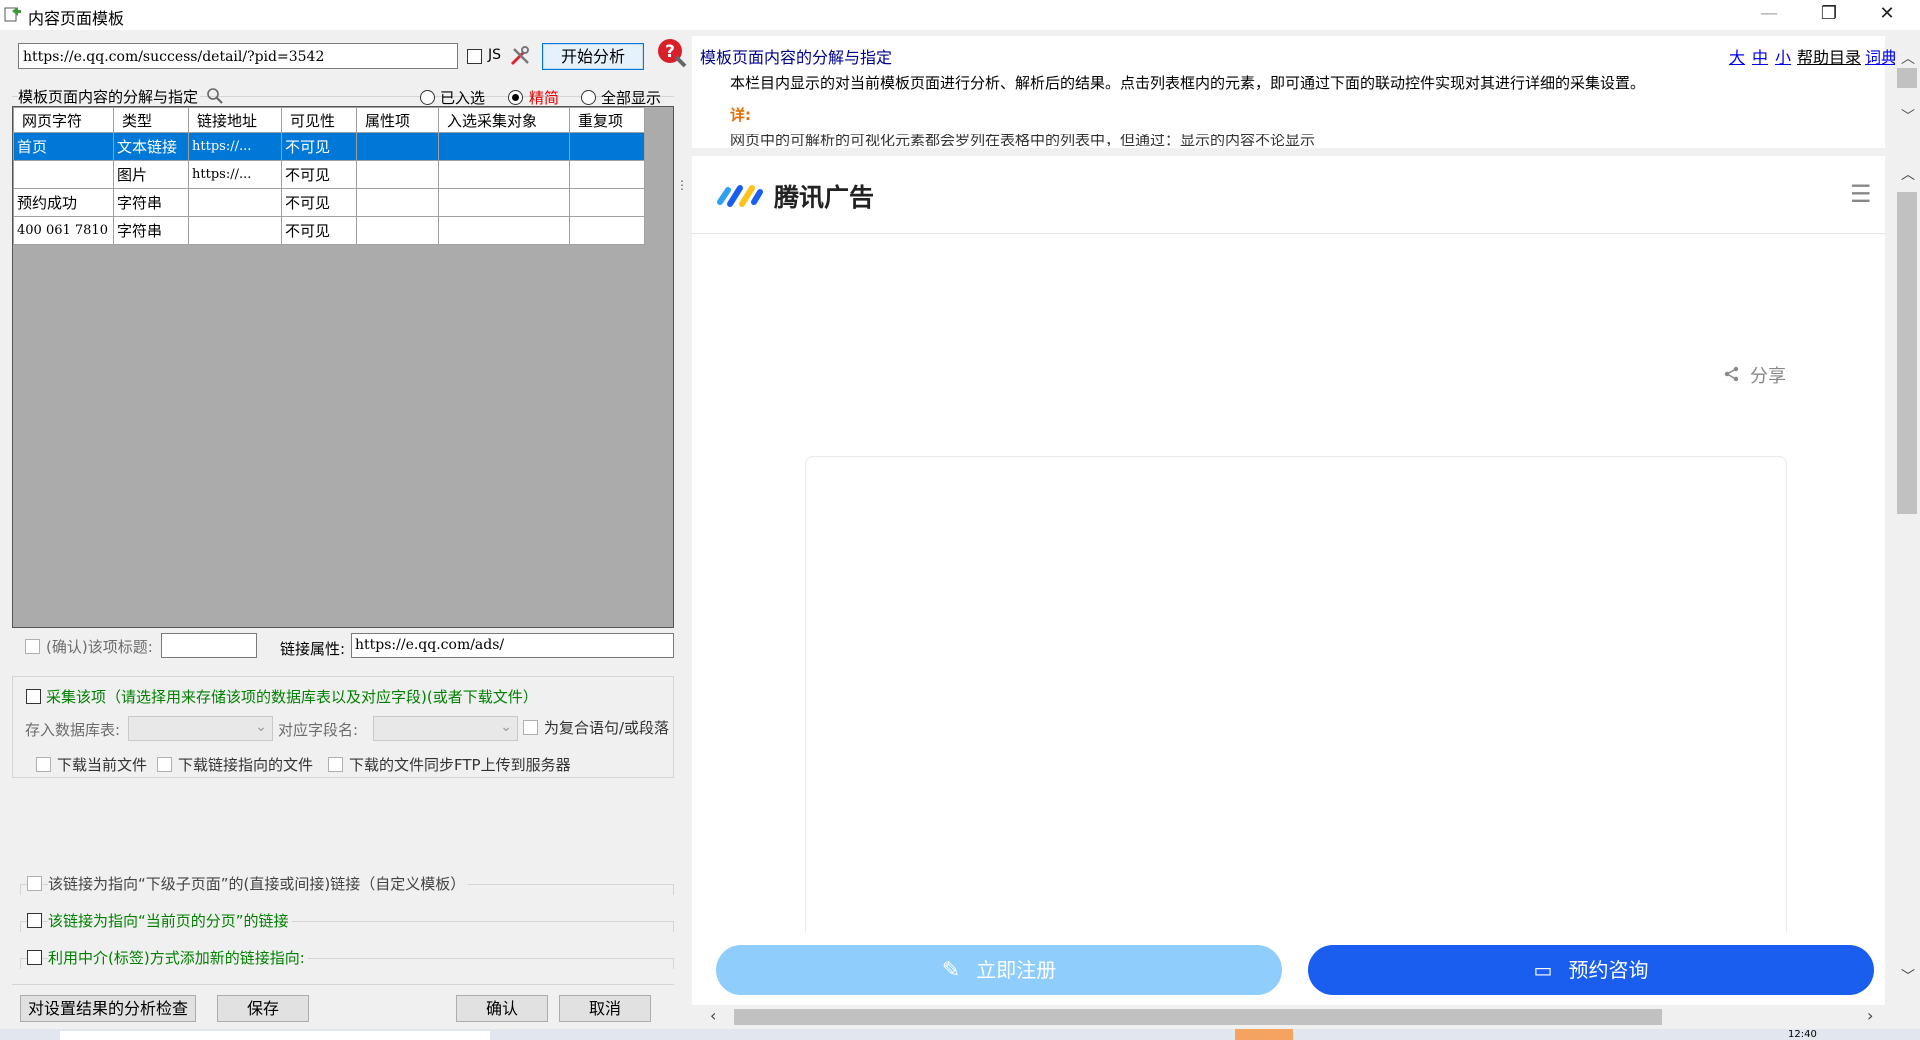 This screenshot has width=1920, height=1040. I want to click on js-checkbox, so click(474, 56).